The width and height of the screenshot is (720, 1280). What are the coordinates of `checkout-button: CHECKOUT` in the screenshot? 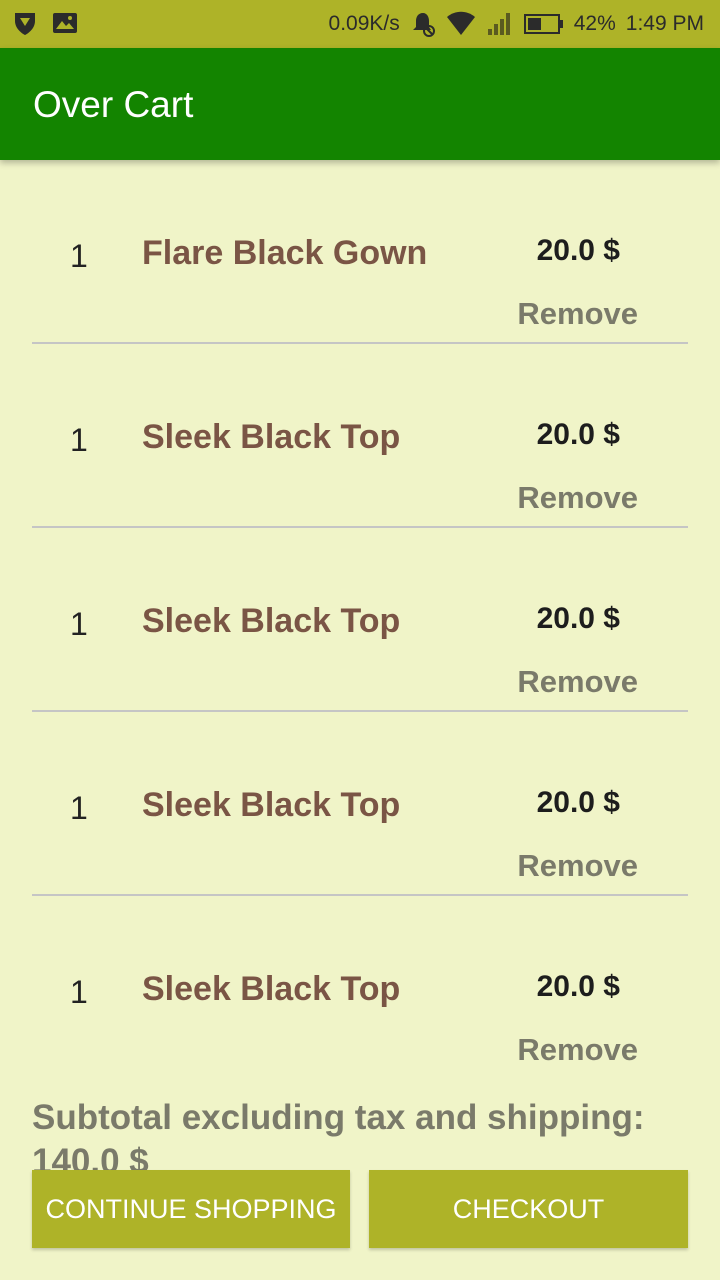 It's located at (528, 1209).